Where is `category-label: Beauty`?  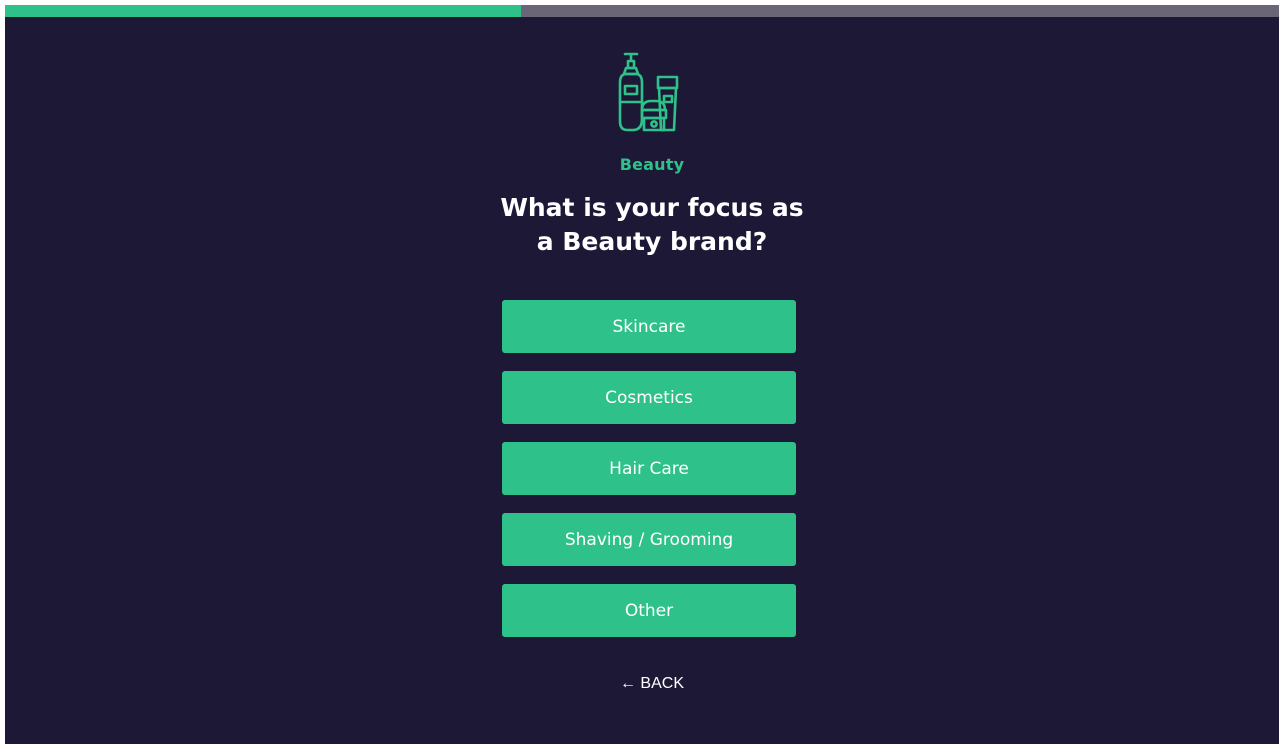
category-label: Beauty is located at coordinates (652, 164).